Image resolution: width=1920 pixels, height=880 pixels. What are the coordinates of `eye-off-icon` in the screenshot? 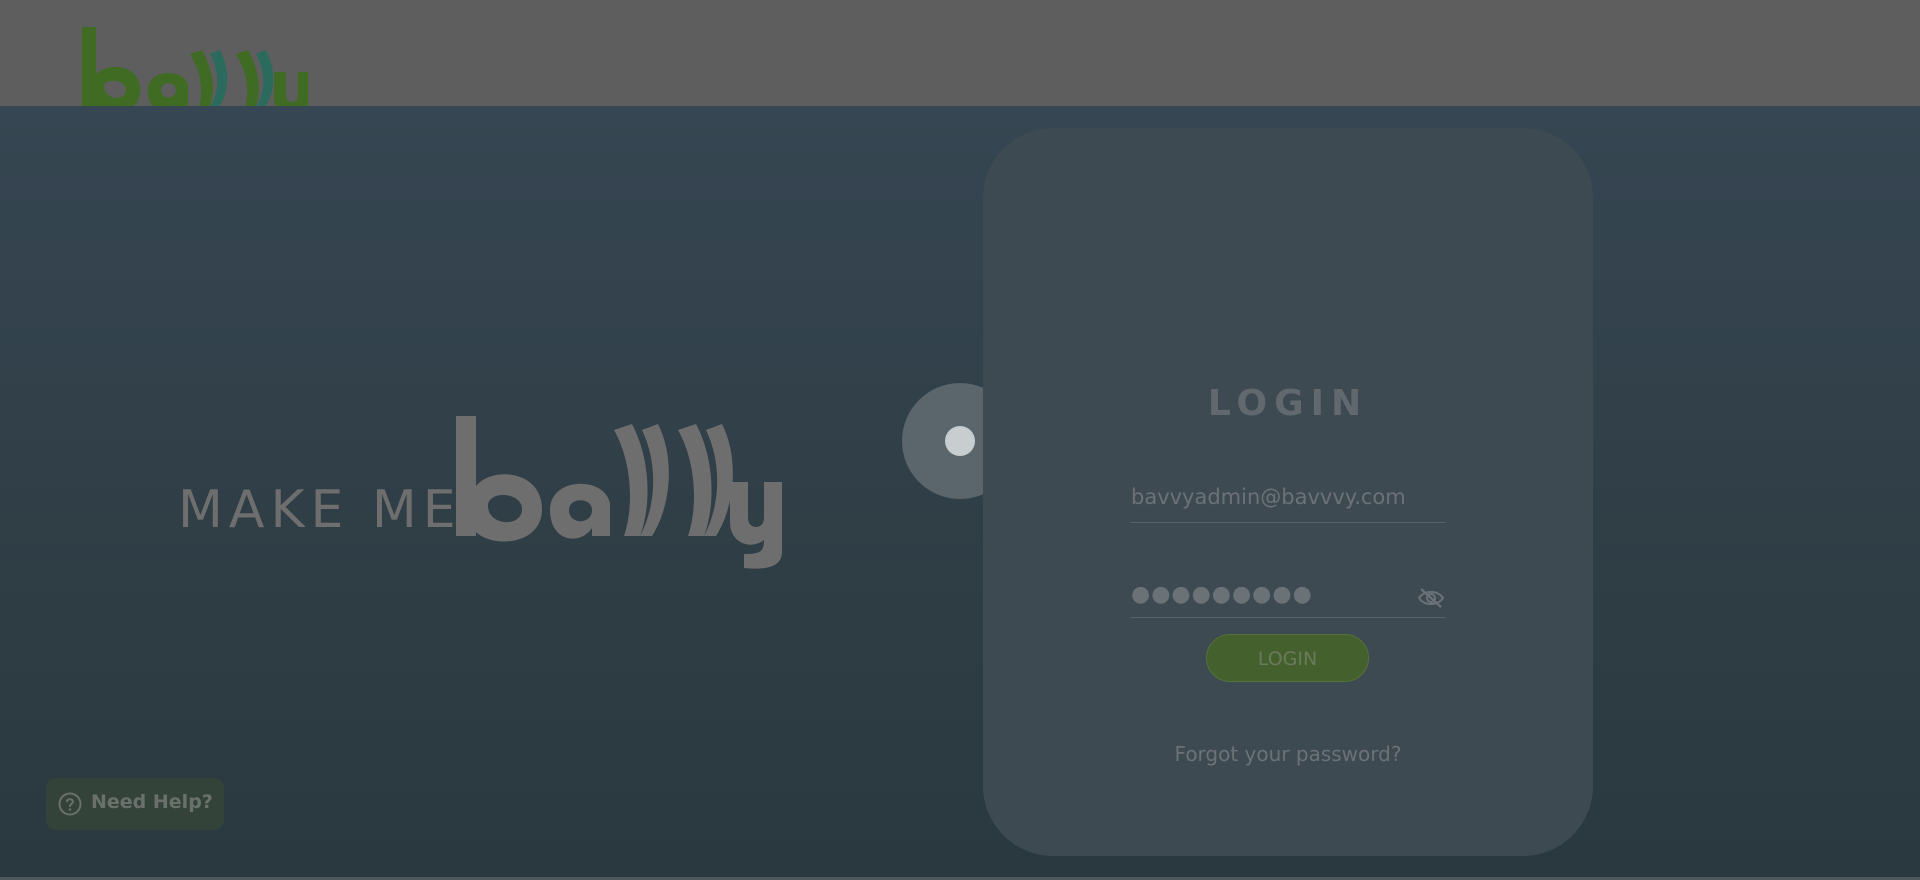 It's located at (1431, 598).